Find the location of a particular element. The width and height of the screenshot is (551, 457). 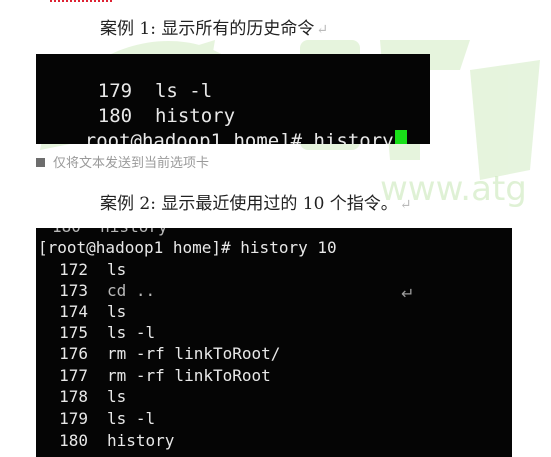

terminal-cursor is located at coordinates (400, 137).